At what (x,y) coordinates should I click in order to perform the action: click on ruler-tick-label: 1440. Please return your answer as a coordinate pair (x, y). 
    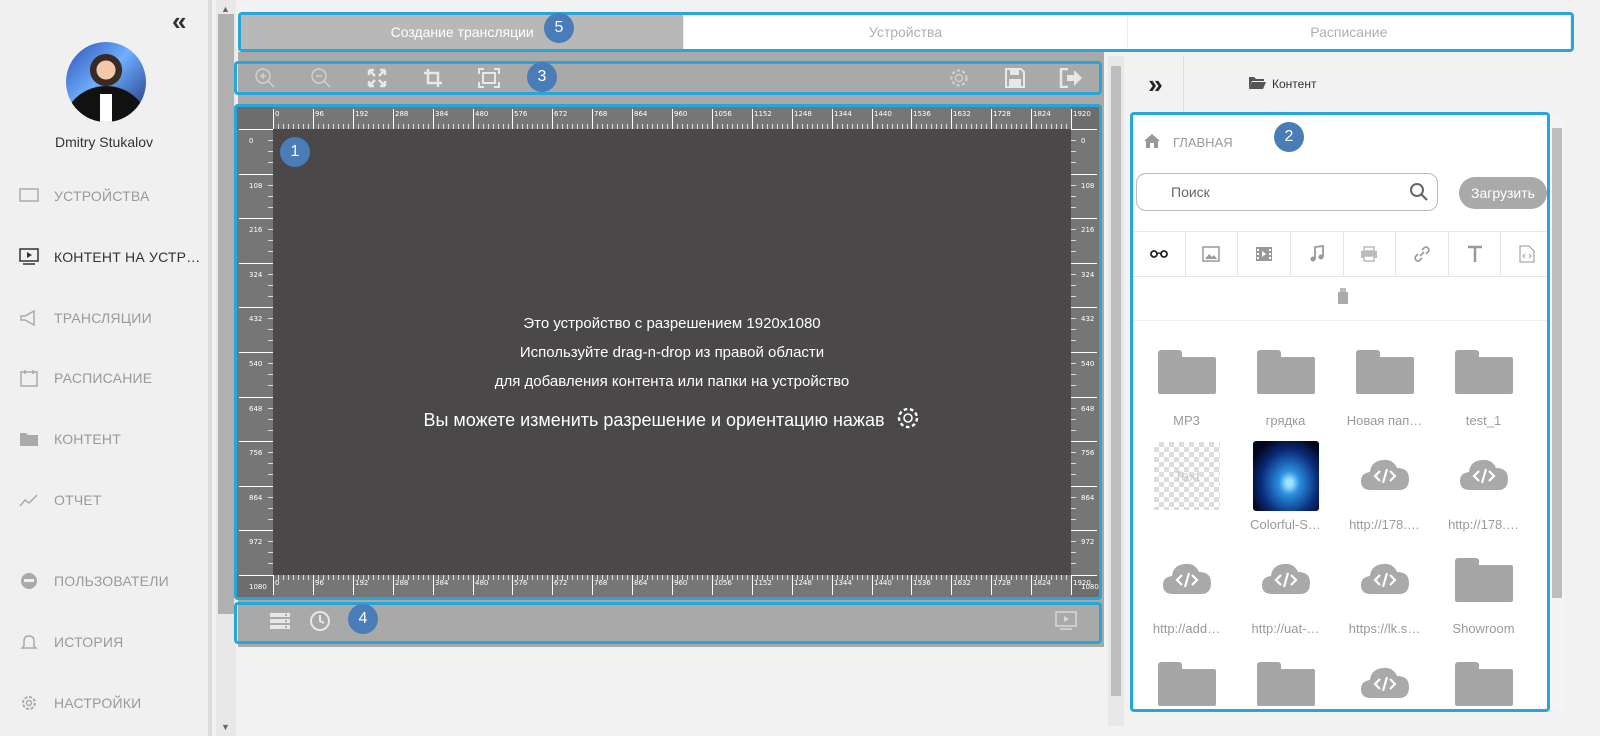
    Looking at the image, I should click on (883, 114).